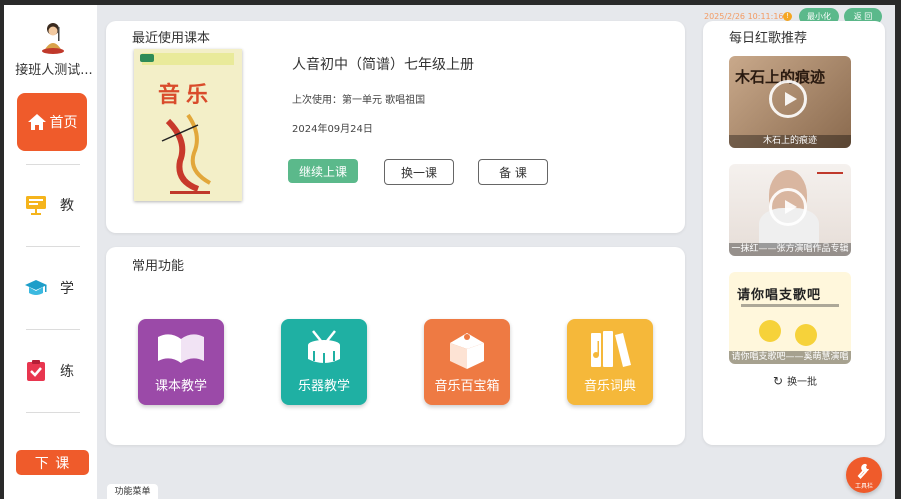 This screenshot has width=901, height=499. I want to click on song-caption: 请你唱支歌吧——奚萌慧演唱, so click(790, 357).